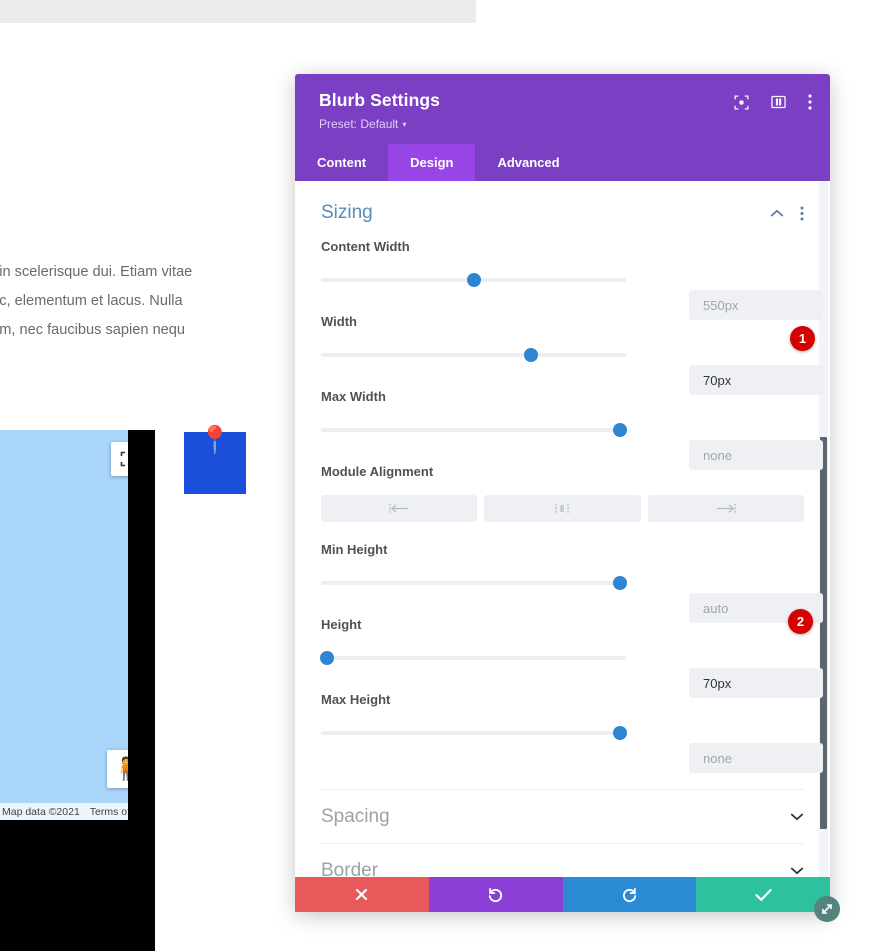 The image size is (880, 951). What do you see at coordinates (350, 868) in the screenshot?
I see `section-title: Border` at bounding box center [350, 868].